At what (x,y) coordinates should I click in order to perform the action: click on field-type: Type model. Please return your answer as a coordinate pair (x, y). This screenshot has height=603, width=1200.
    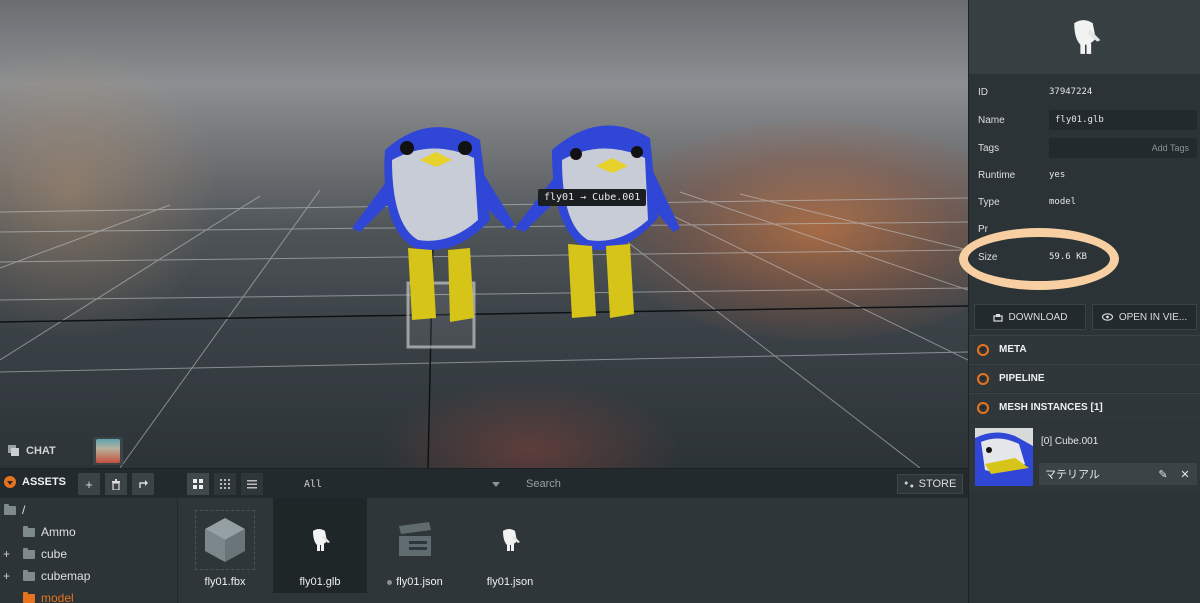
    Looking at the image, I should click on (1084, 202).